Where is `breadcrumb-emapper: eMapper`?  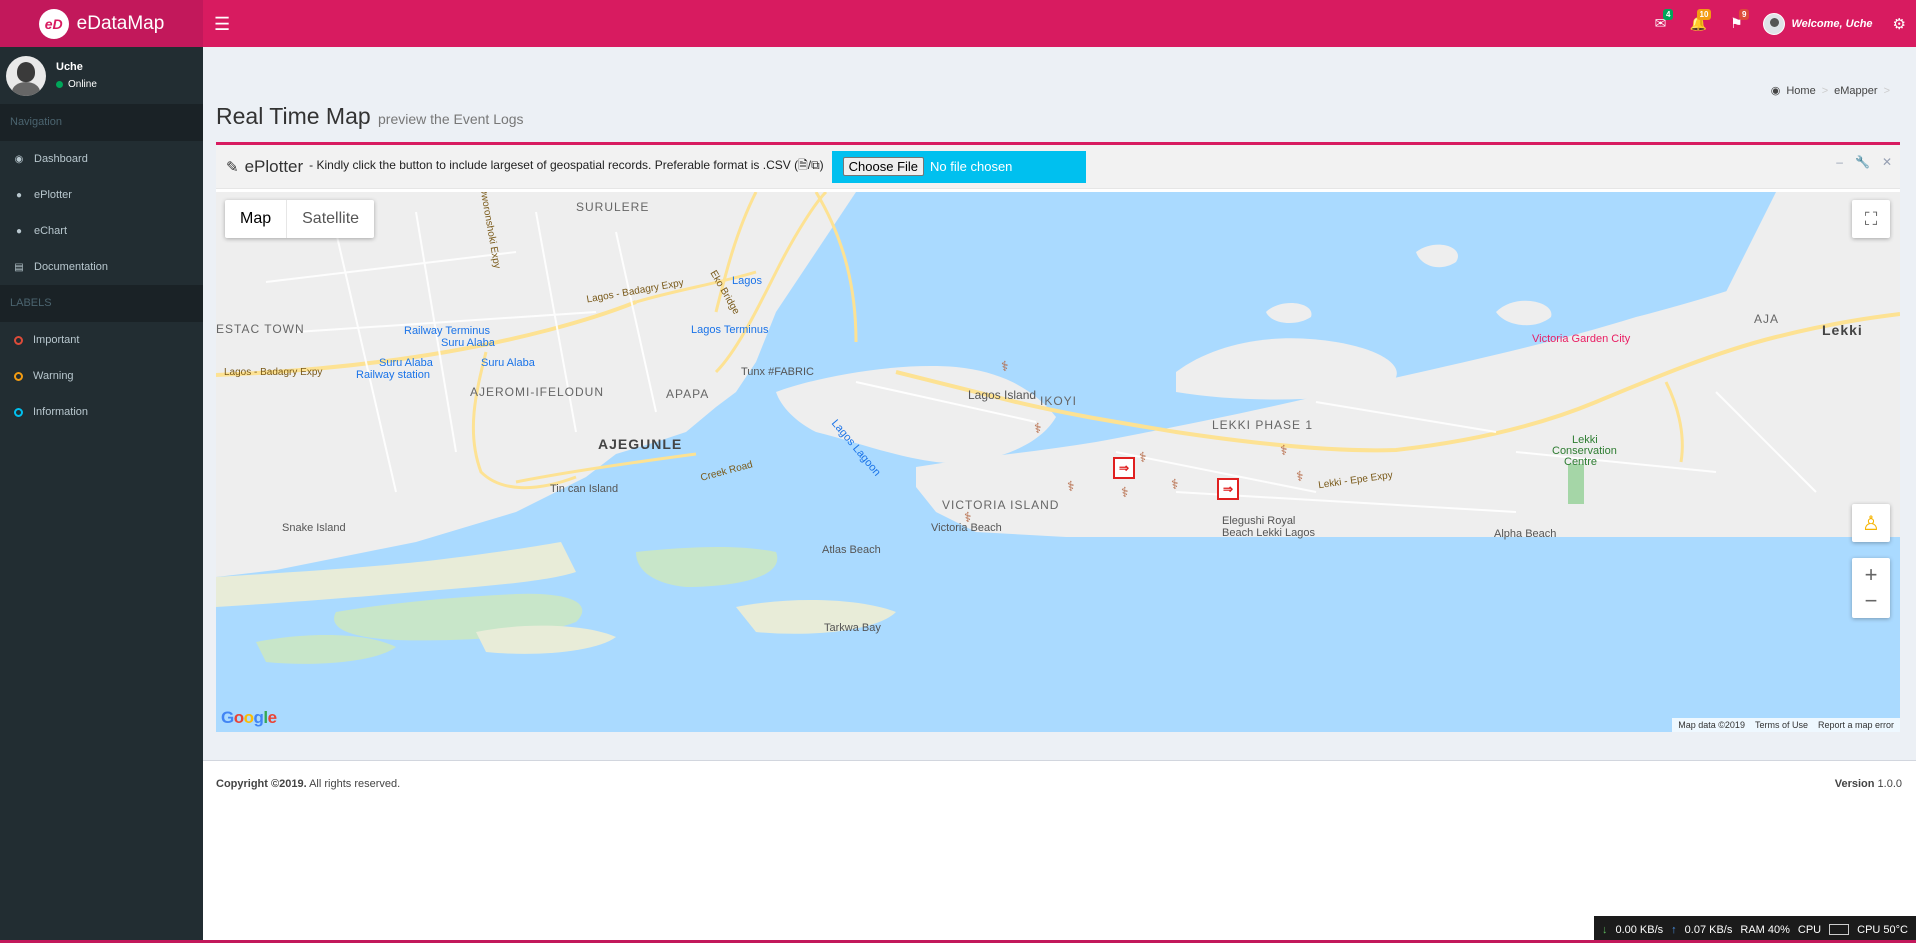
breadcrumb-emapper: eMapper is located at coordinates (1855, 91).